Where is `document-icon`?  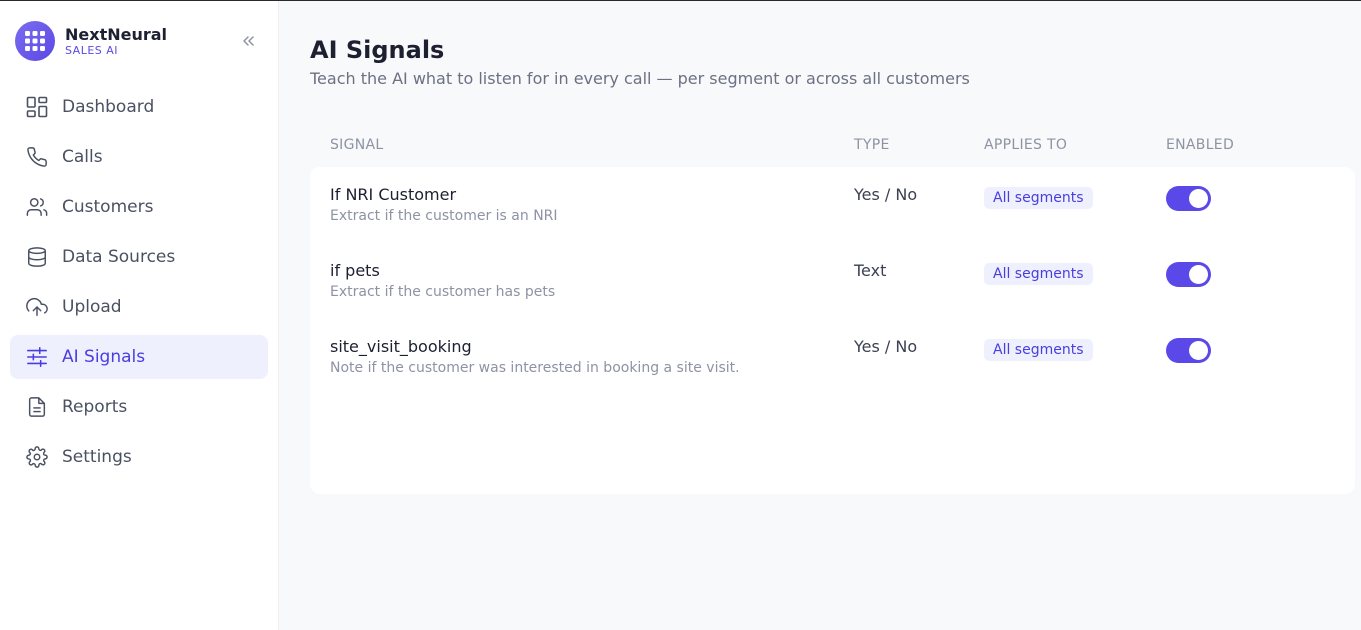 document-icon is located at coordinates (37, 407).